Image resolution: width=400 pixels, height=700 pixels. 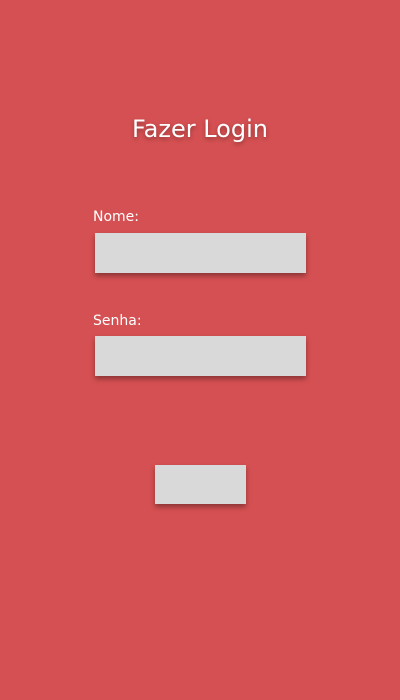 I want to click on page-title: Fazer Login, so click(x=200, y=129).